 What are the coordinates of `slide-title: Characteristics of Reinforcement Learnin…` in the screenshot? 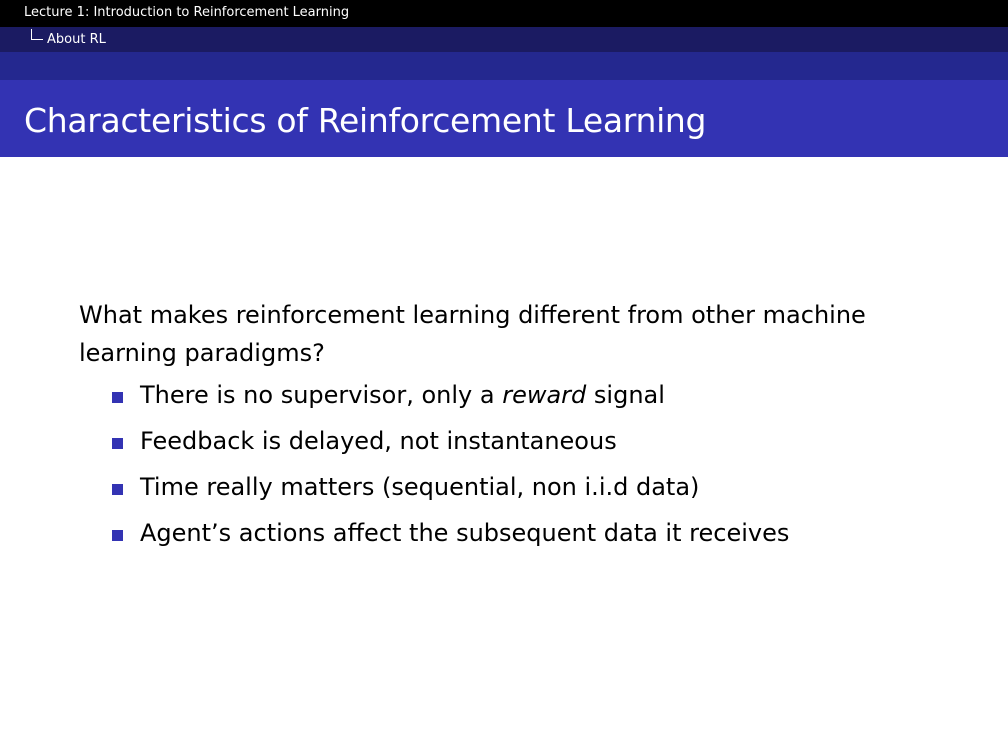 It's located at (365, 120).